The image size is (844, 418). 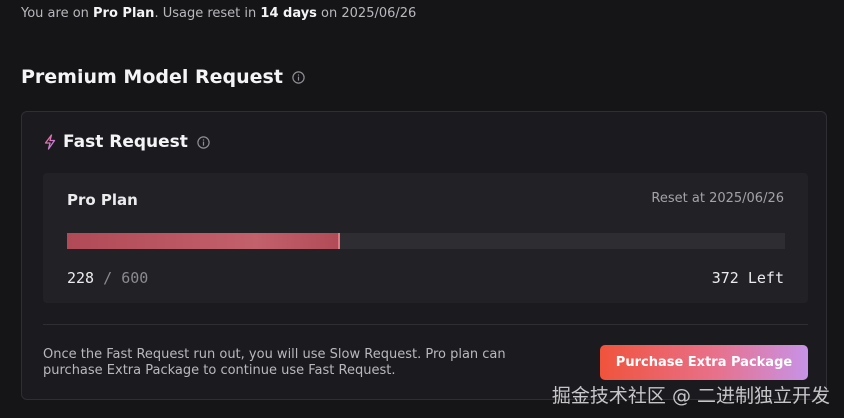 I want to click on usage-plan-name: Pro Plan, so click(x=102, y=200).